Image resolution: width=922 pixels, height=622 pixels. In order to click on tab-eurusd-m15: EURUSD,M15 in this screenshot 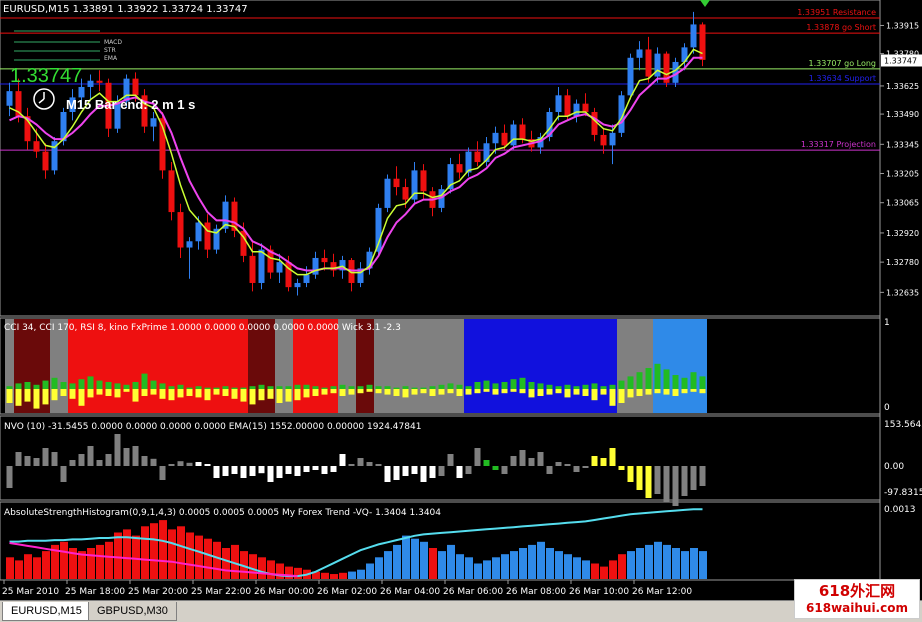, I will do `click(46, 611)`.